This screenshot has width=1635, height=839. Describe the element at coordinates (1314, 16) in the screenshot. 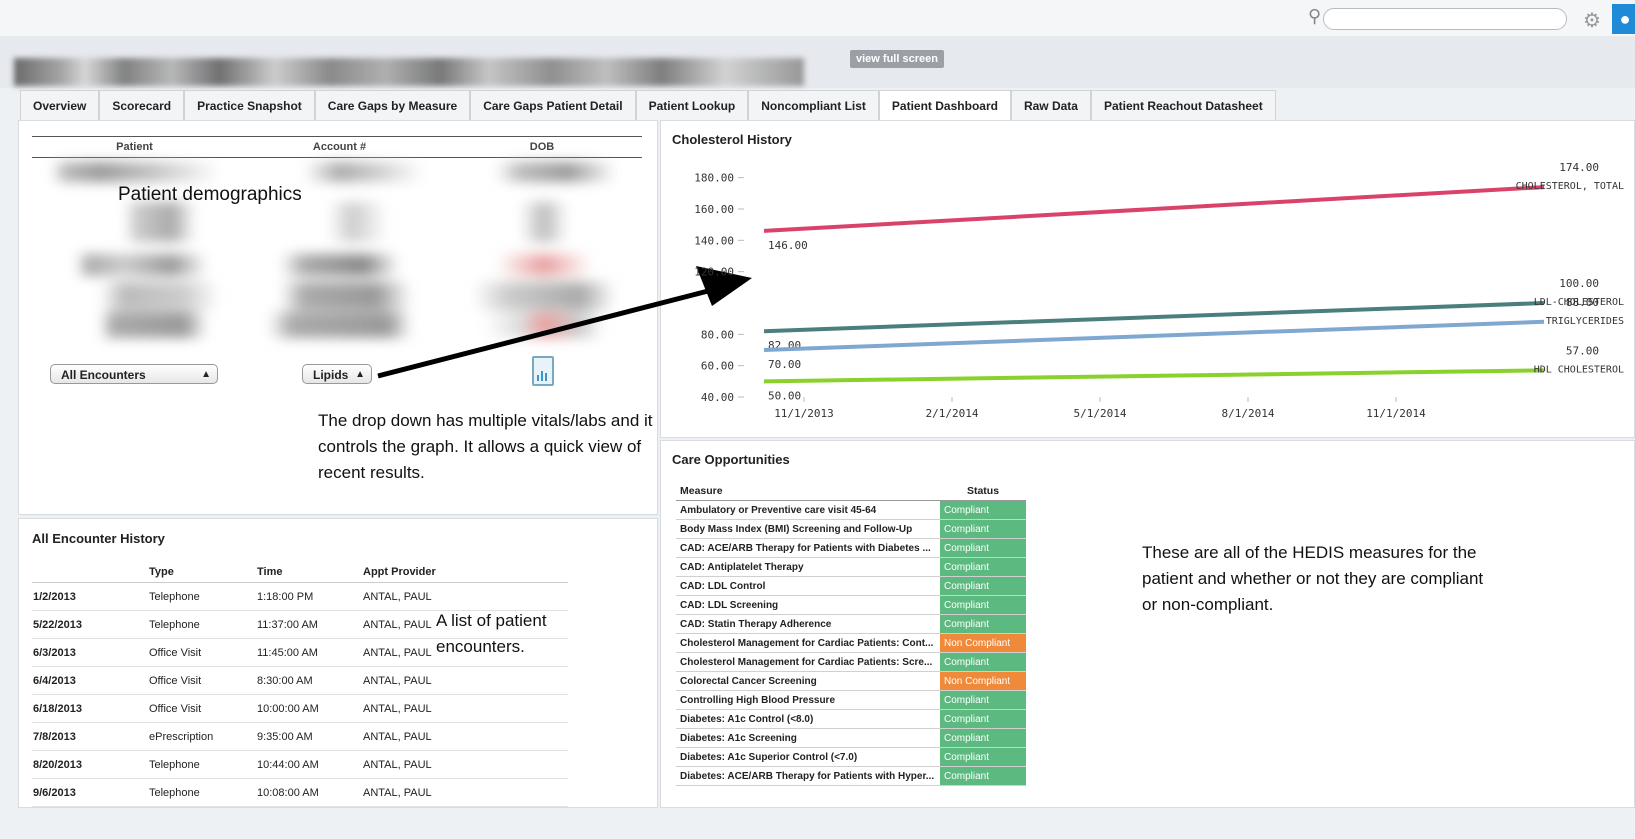

I see `search-icon: ⚲` at that location.